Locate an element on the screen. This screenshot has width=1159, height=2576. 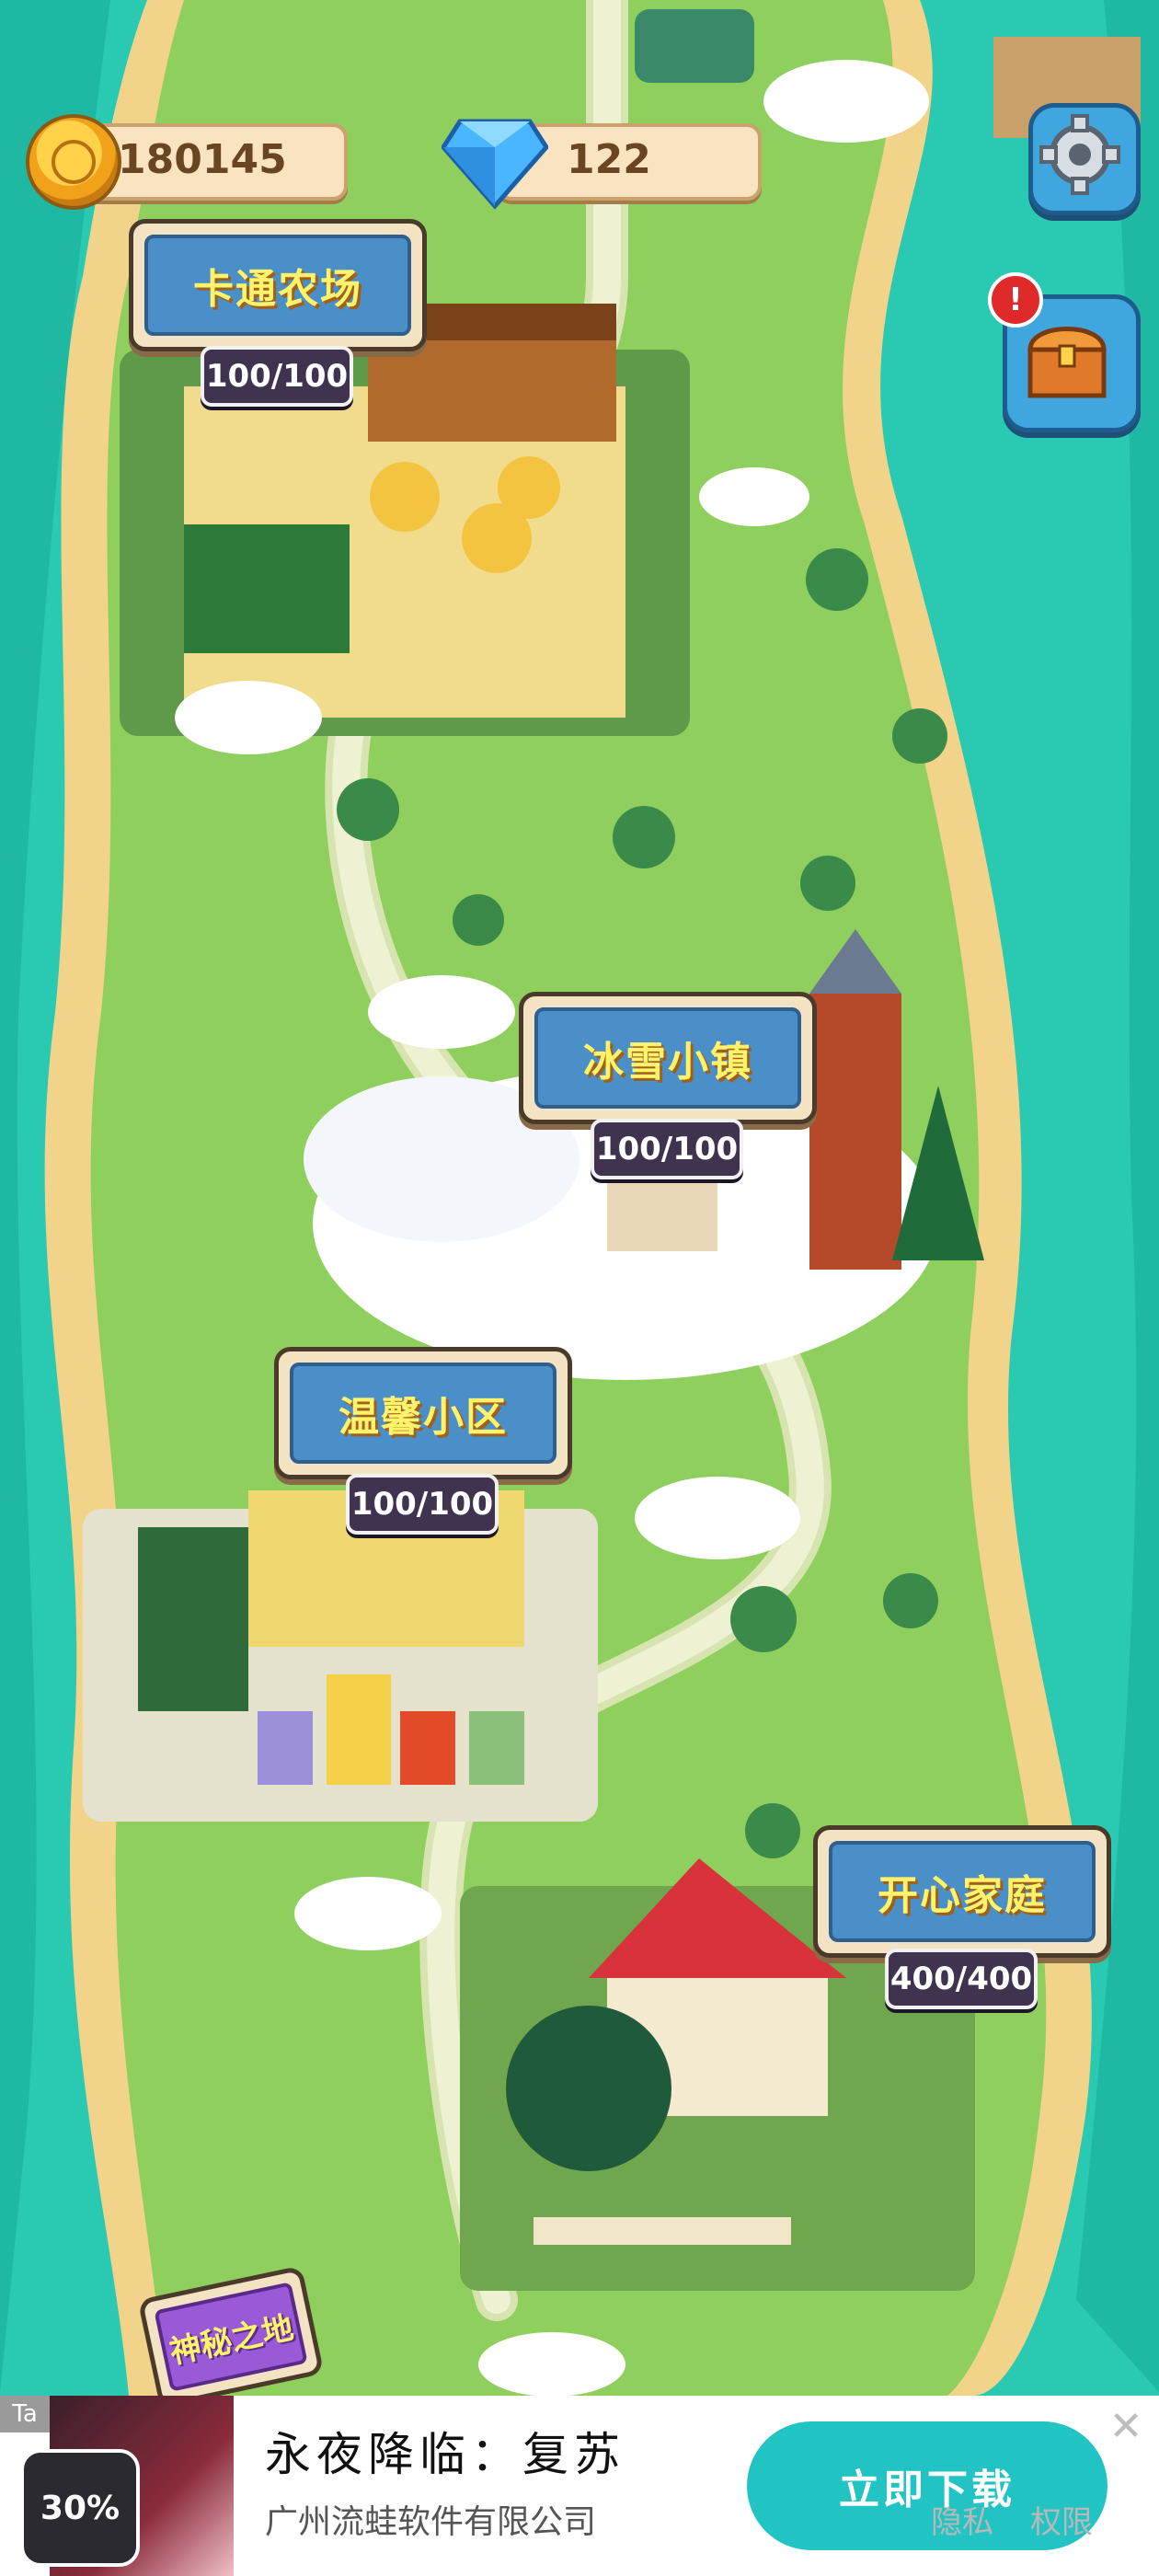
gear-icon is located at coordinates (1079, 154).